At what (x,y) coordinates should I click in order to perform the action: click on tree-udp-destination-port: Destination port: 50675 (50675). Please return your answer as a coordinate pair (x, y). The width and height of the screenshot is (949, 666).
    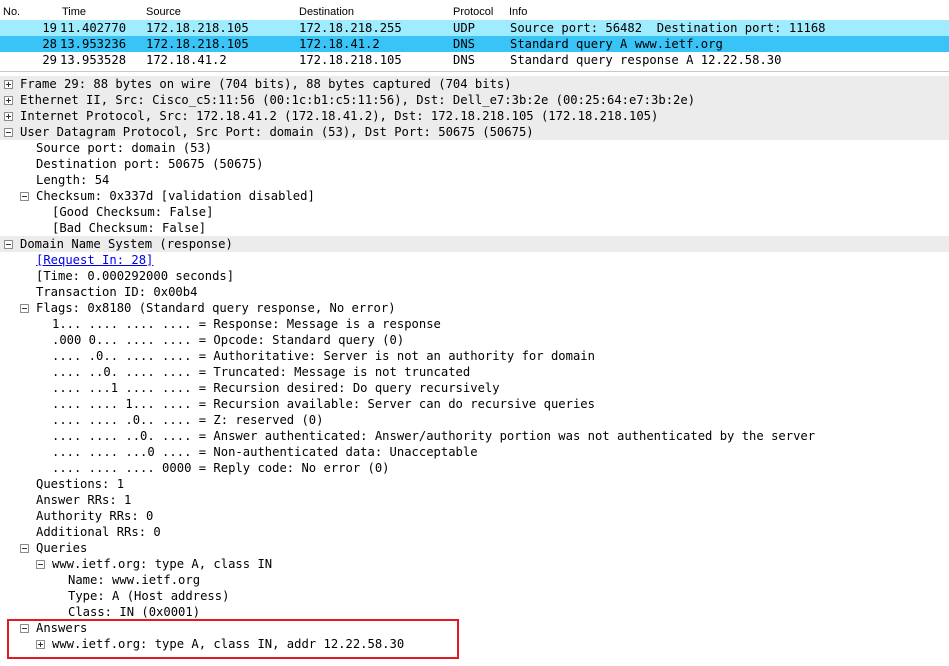
    Looking at the image, I should click on (474, 164).